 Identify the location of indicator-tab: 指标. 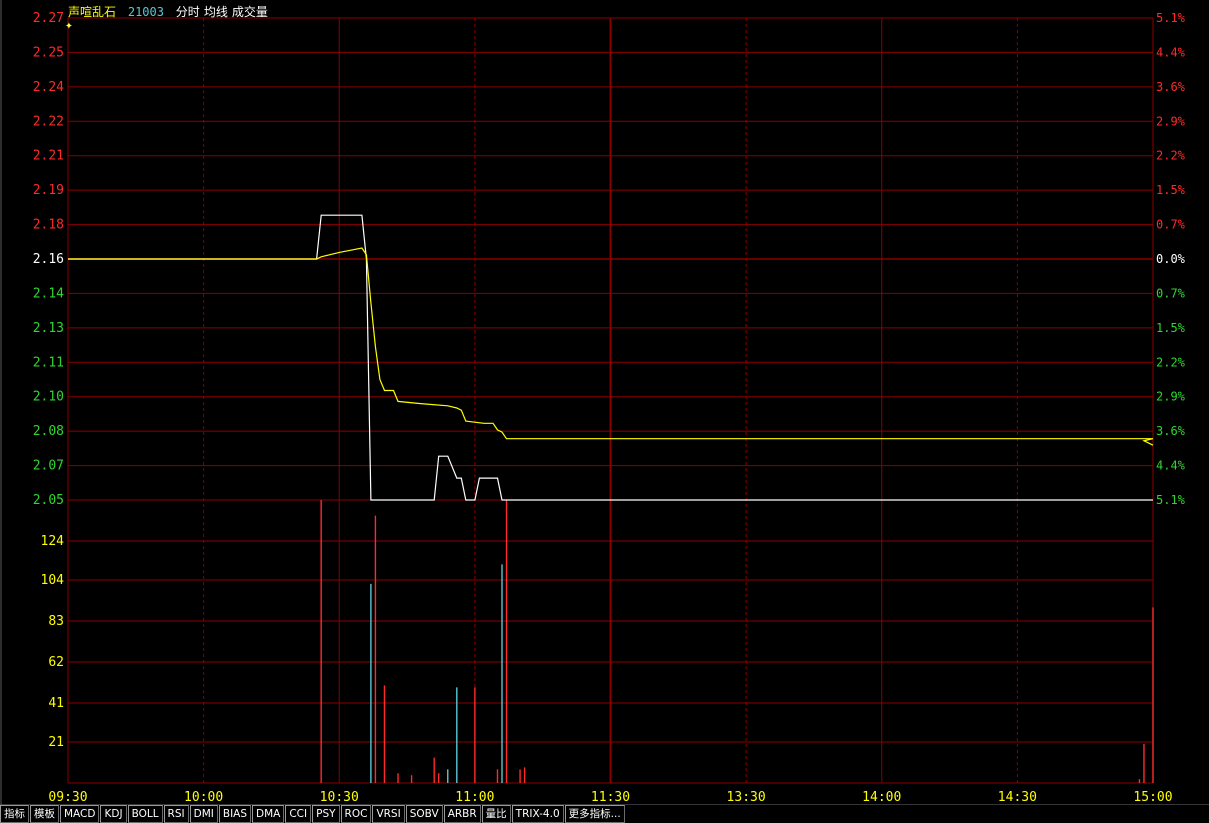
(14, 814).